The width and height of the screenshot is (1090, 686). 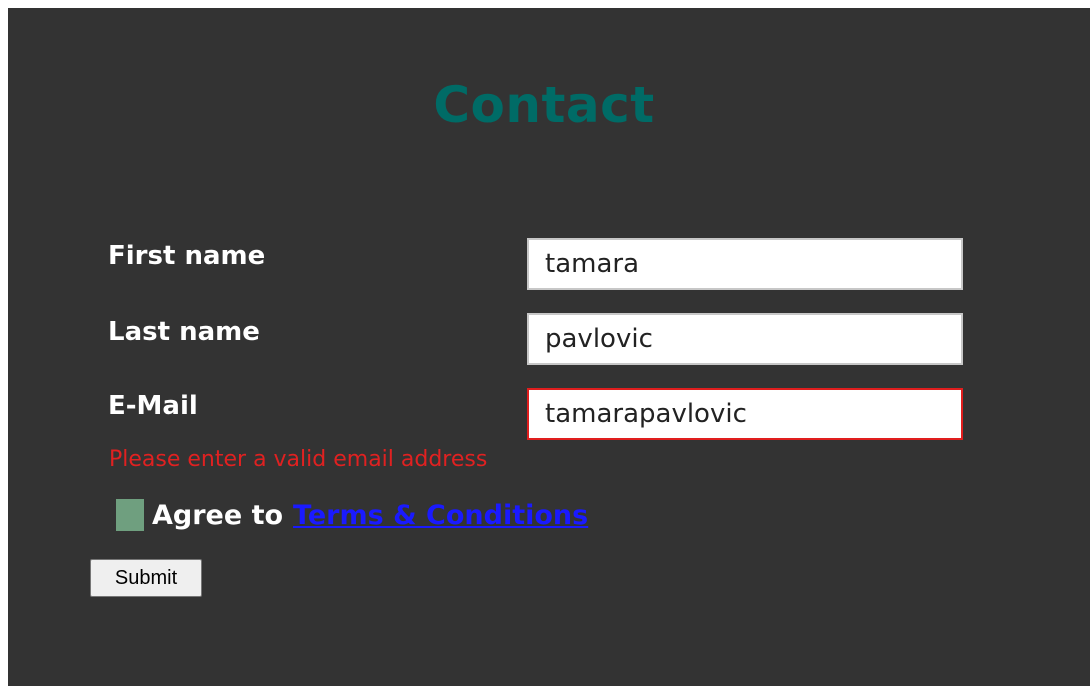 What do you see at coordinates (440, 515) in the screenshot?
I see `terms-link: Terms & Conditions` at bounding box center [440, 515].